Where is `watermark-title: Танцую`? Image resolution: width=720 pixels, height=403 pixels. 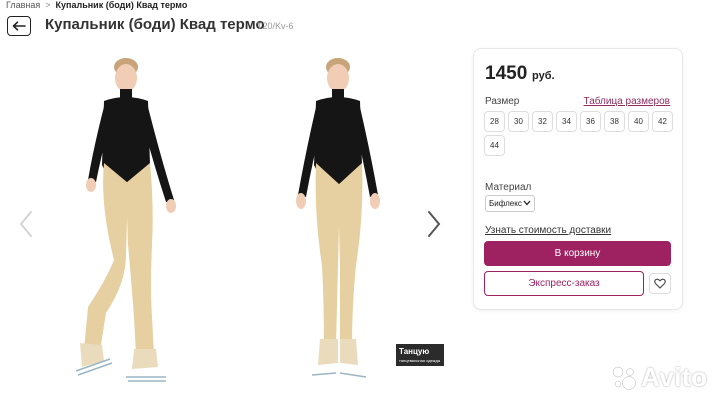
watermark-title: Танцую is located at coordinates (414, 351).